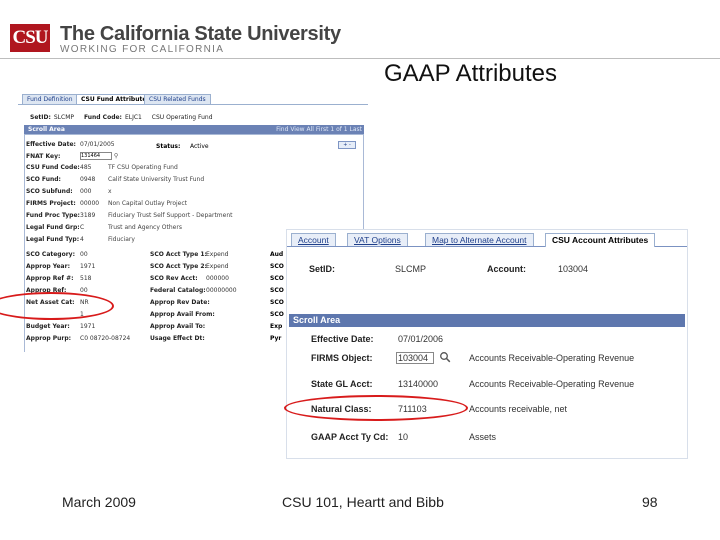  Describe the element at coordinates (178, 266) in the screenshot. I see `field-label: SCO Acct Type 2:` at that location.